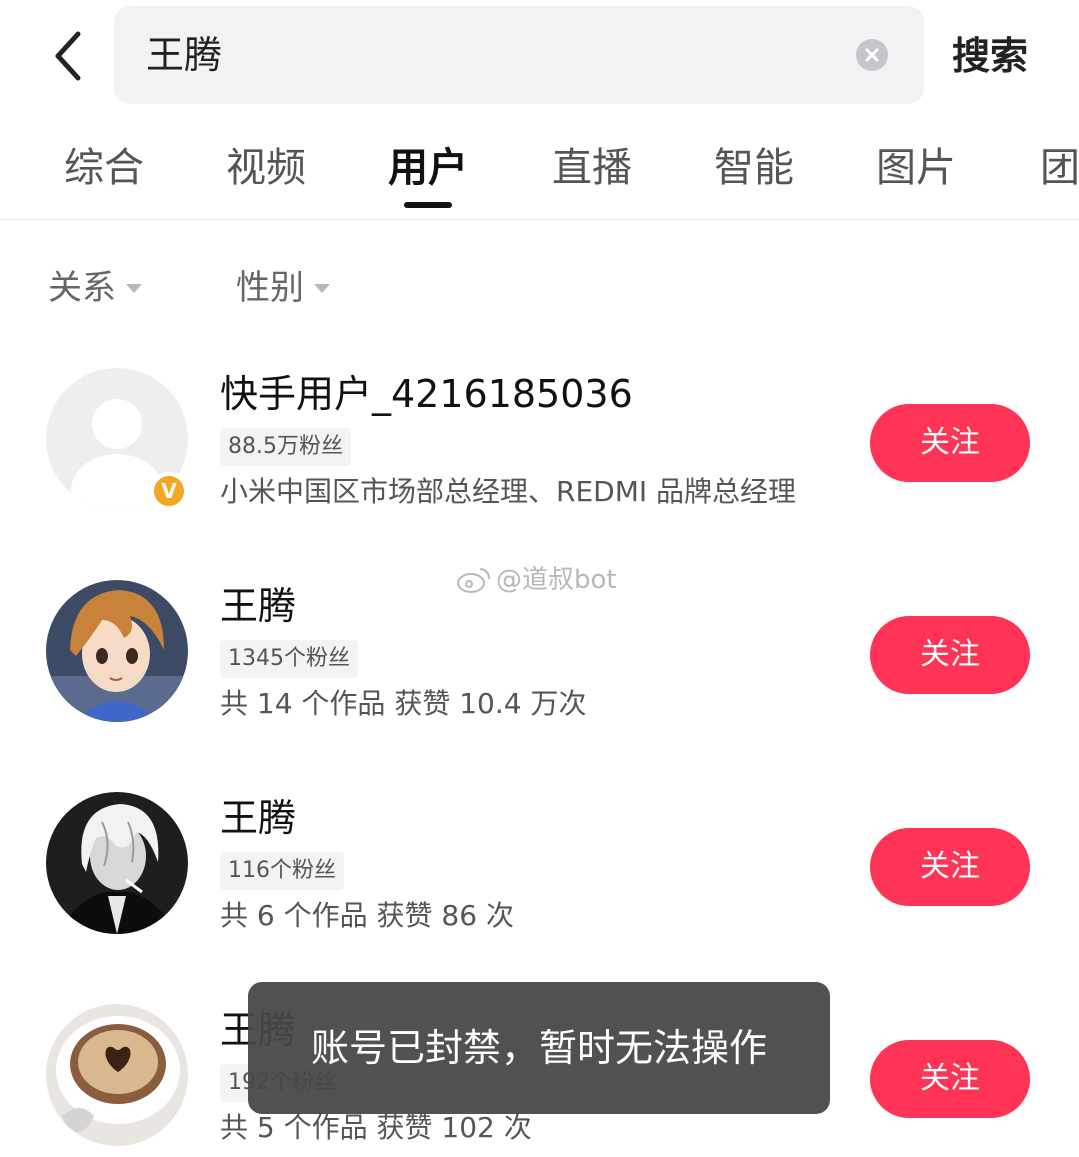 This screenshot has height=1157, width=1079. Describe the element at coordinates (539, 1048) in the screenshot. I see `toast-message: 账号已封禁，暂时无法操作` at that location.